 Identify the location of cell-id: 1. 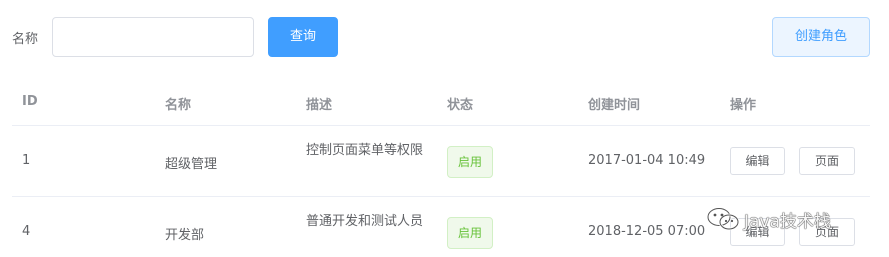
(26, 160).